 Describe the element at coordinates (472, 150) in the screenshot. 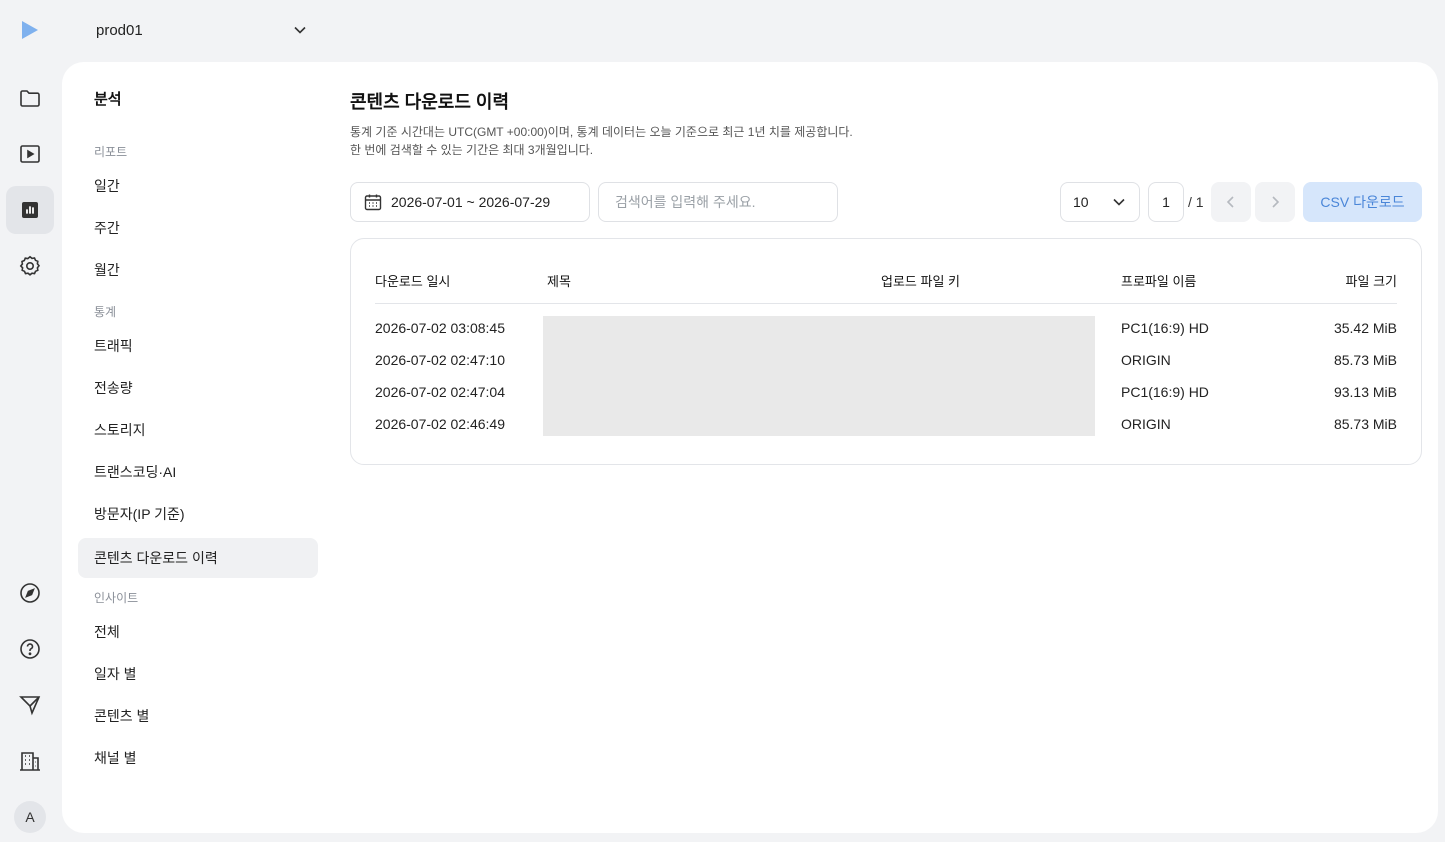

I see `page-description-line2: 한 번에 검색할 수 있는 기간은 최대 3개월입니다.` at that location.